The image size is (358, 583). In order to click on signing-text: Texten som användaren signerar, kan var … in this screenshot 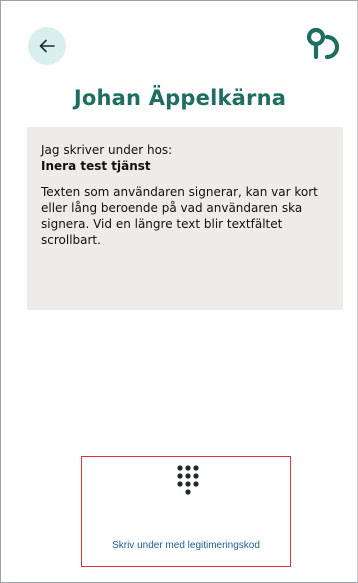, I will do `click(179, 216)`.